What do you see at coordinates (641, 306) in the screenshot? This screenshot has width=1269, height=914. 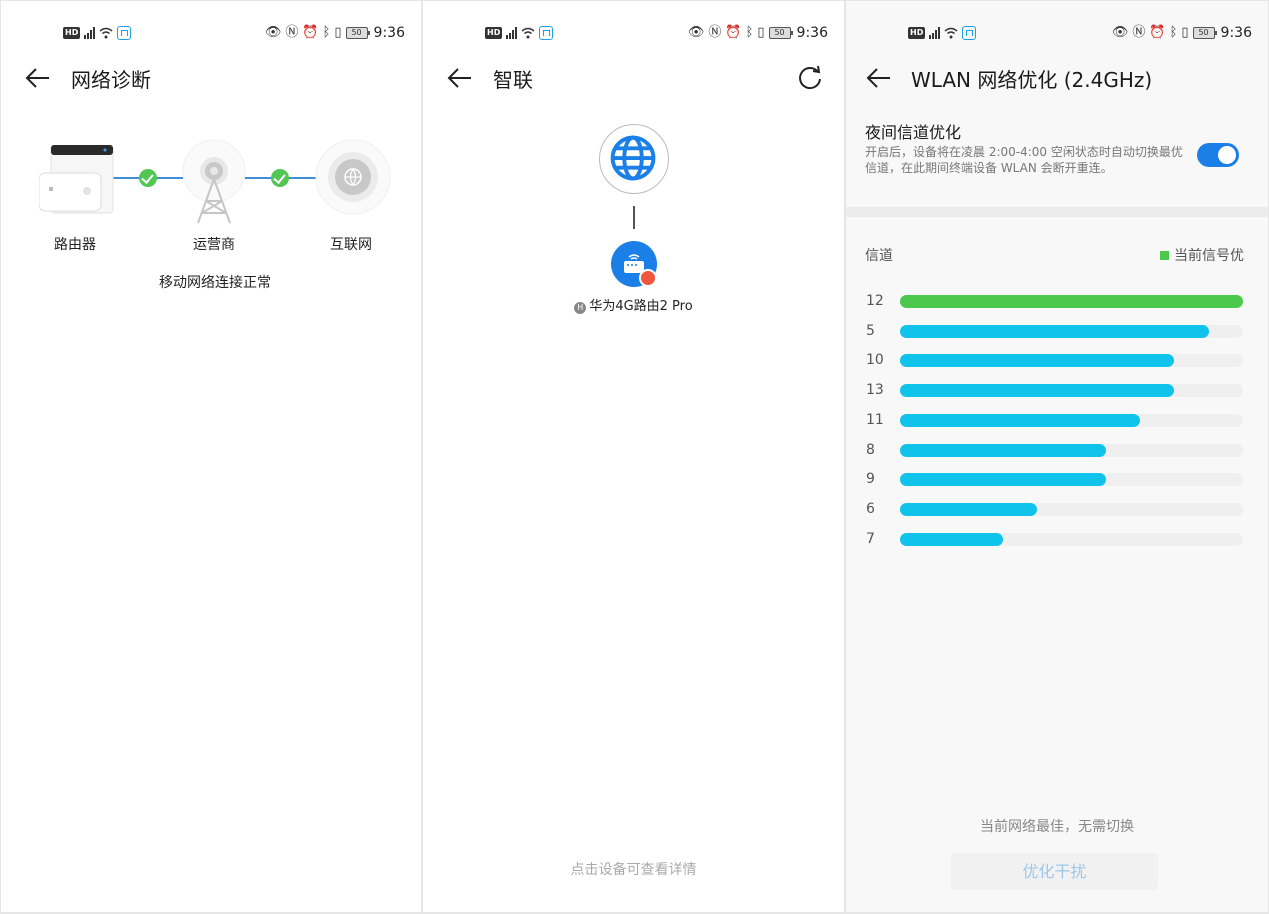 I see `device-name: 华为4G路由2 Pro` at bounding box center [641, 306].